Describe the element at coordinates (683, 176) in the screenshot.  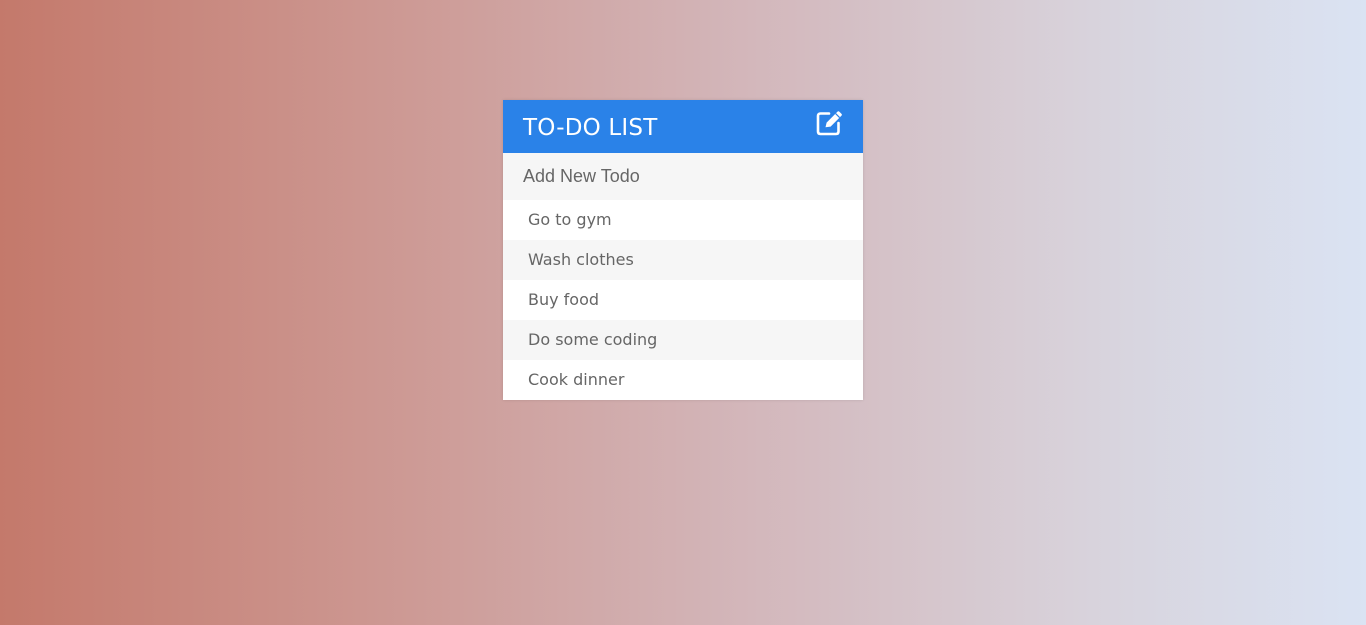
I see `add-todo-input` at that location.